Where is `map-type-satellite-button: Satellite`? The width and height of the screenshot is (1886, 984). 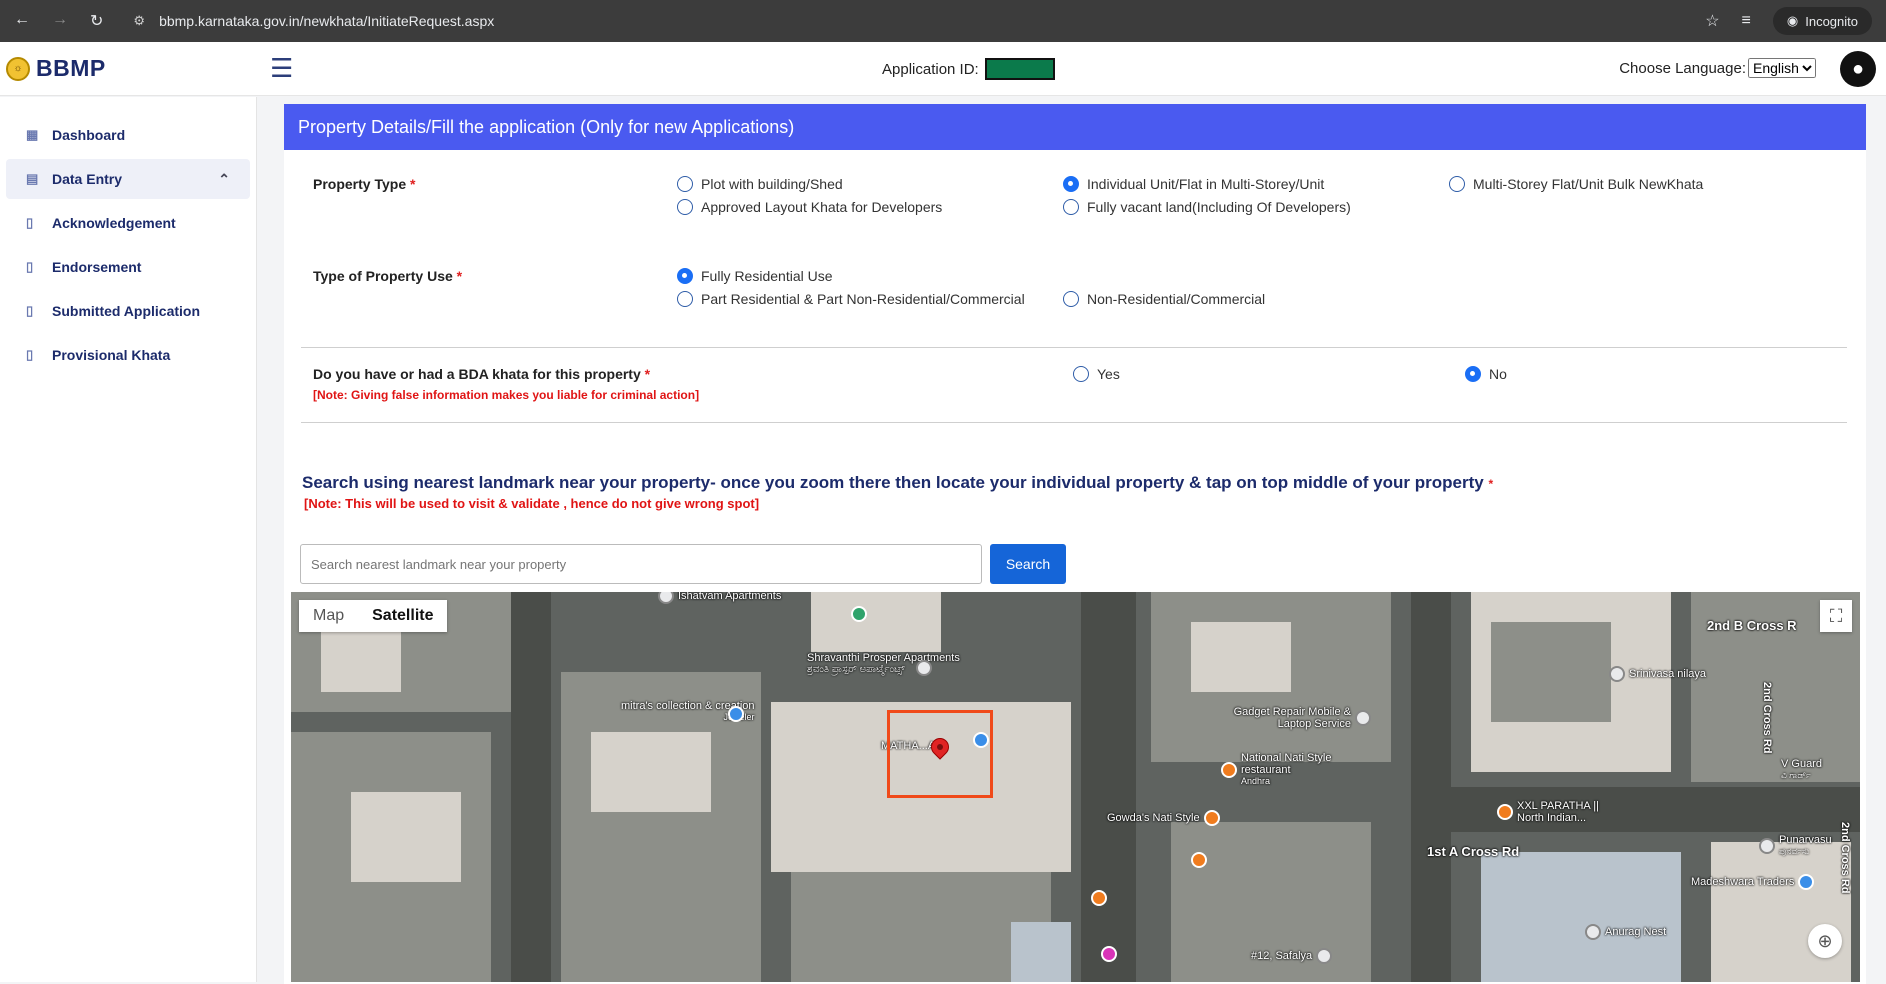 map-type-satellite-button: Satellite is located at coordinates (402, 616).